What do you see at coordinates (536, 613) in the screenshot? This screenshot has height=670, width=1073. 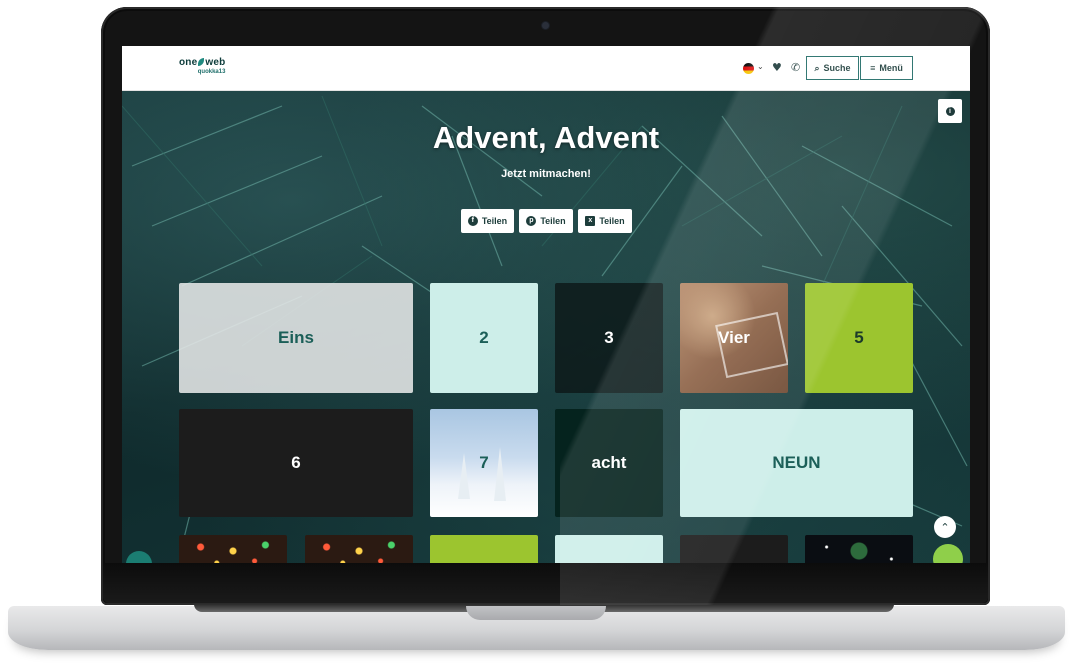 I see `laptop-notch` at bounding box center [536, 613].